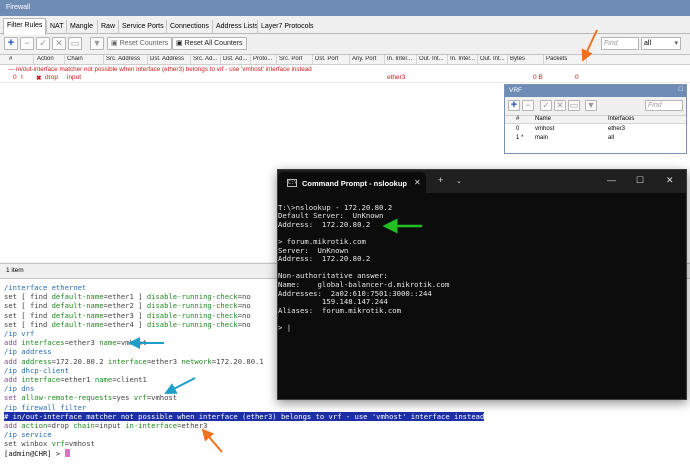 The width and height of the screenshot is (690, 469). What do you see at coordinates (36, 370) in the screenshot?
I see `terminal-line: /ip dhcp-client` at bounding box center [36, 370].